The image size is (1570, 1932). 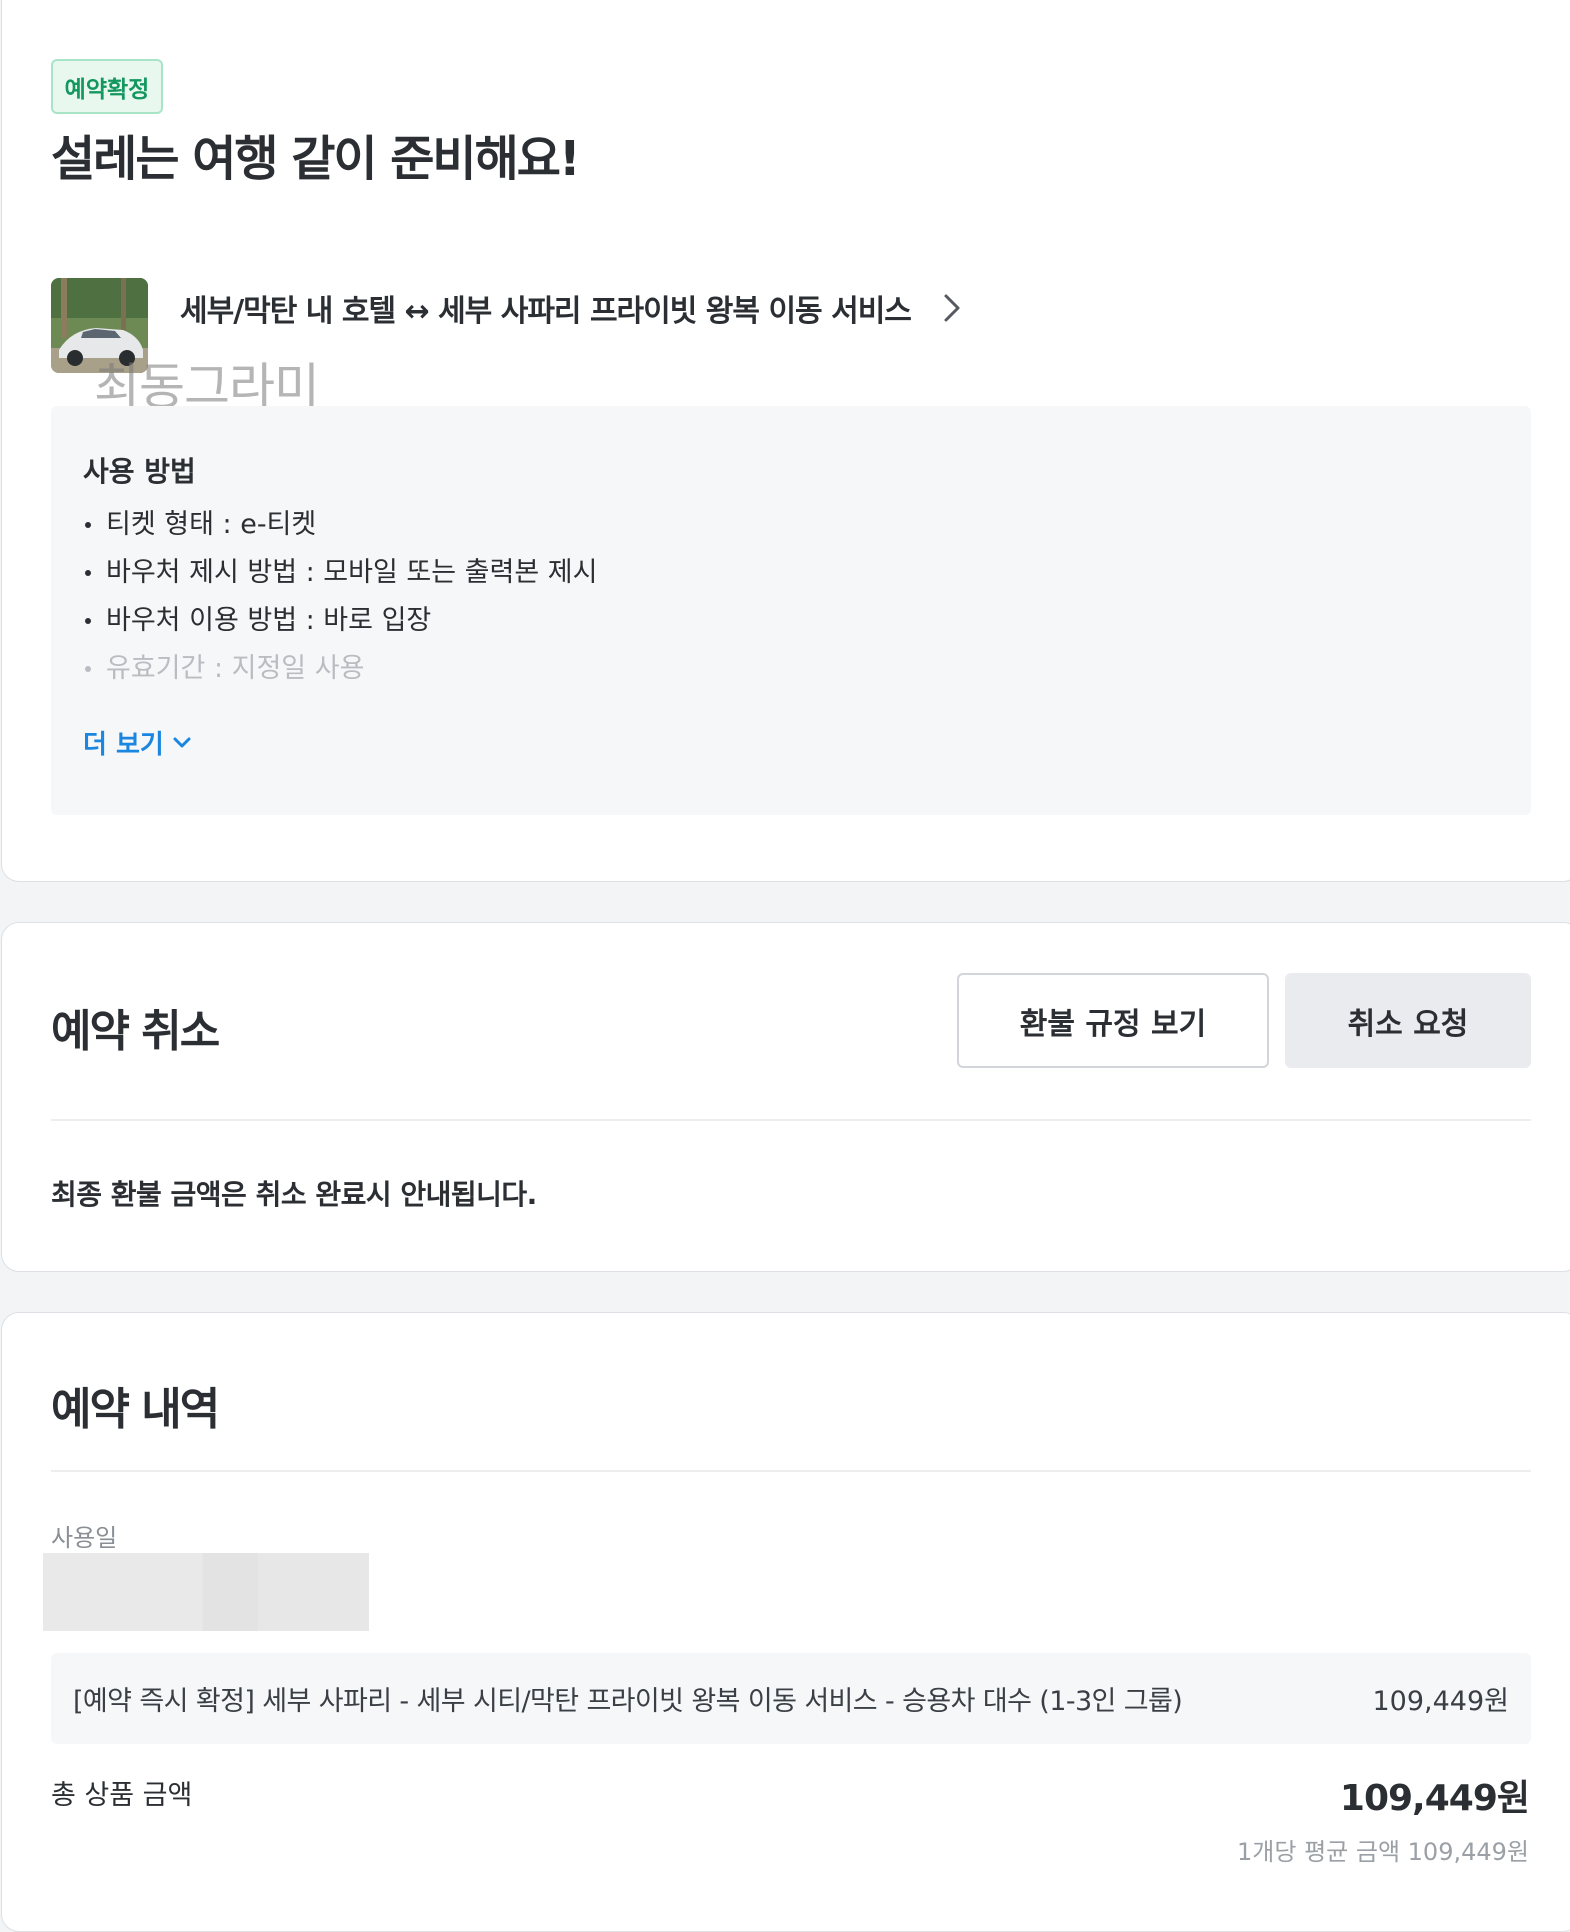 I want to click on product-title: 세부/막탄 내 호텔 ↔ 세부 사파리 프라이빗 왕복 이동 서비스, so click(x=546, y=311).